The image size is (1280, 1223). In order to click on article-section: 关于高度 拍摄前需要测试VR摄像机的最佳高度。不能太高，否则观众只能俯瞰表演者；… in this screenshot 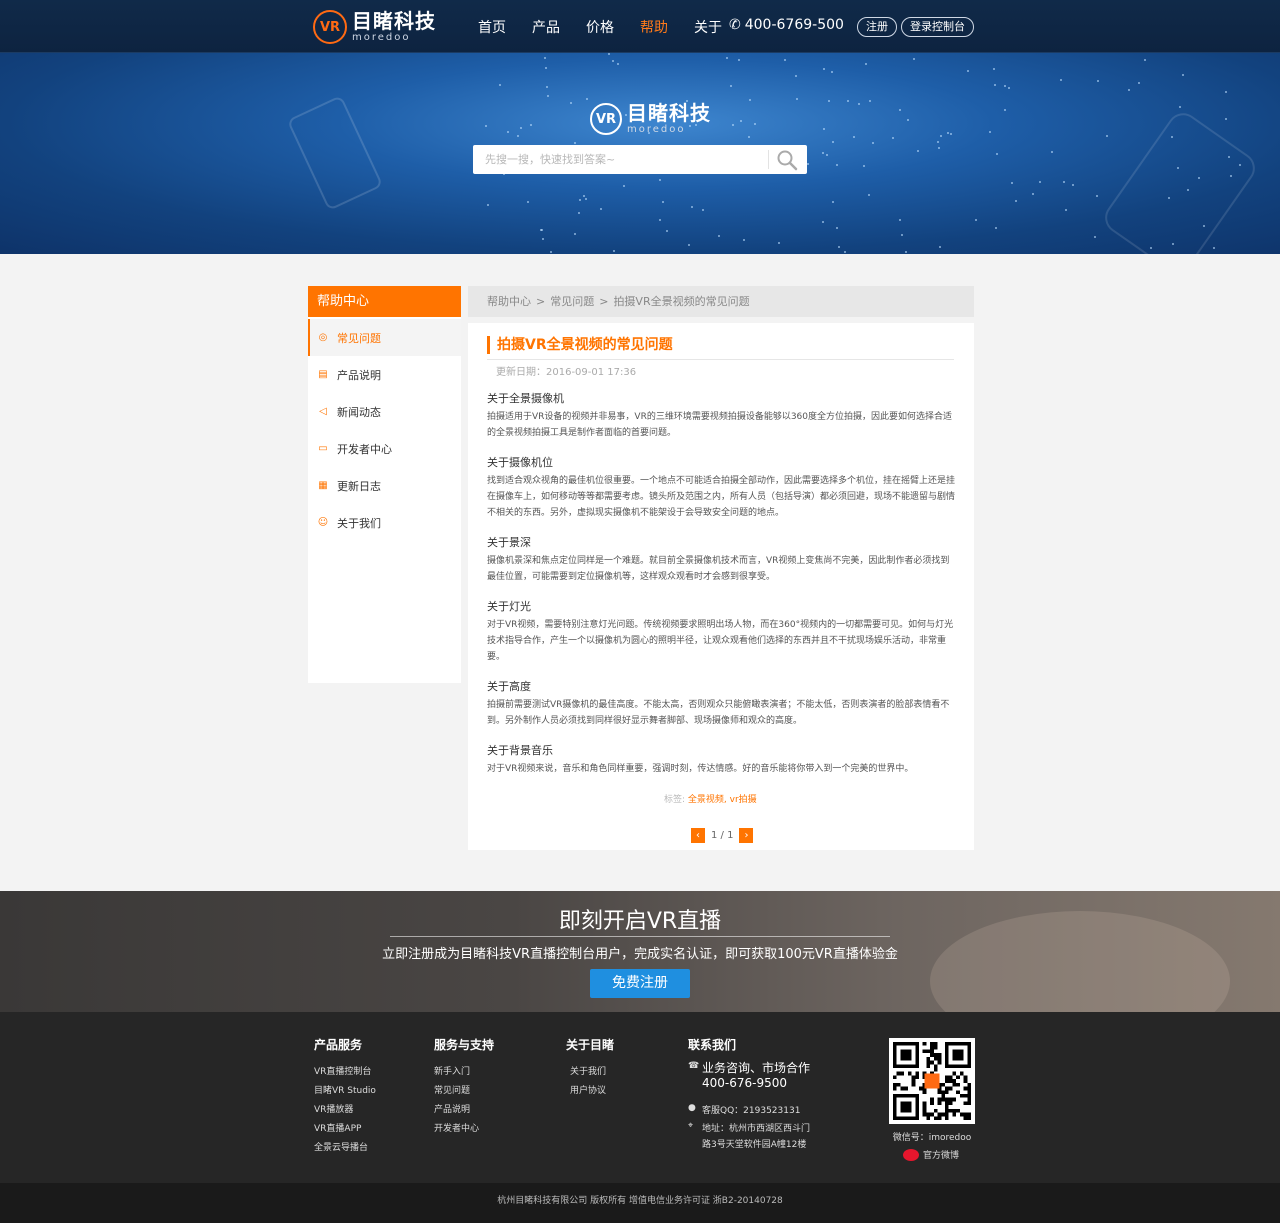, I will do `click(722, 703)`.